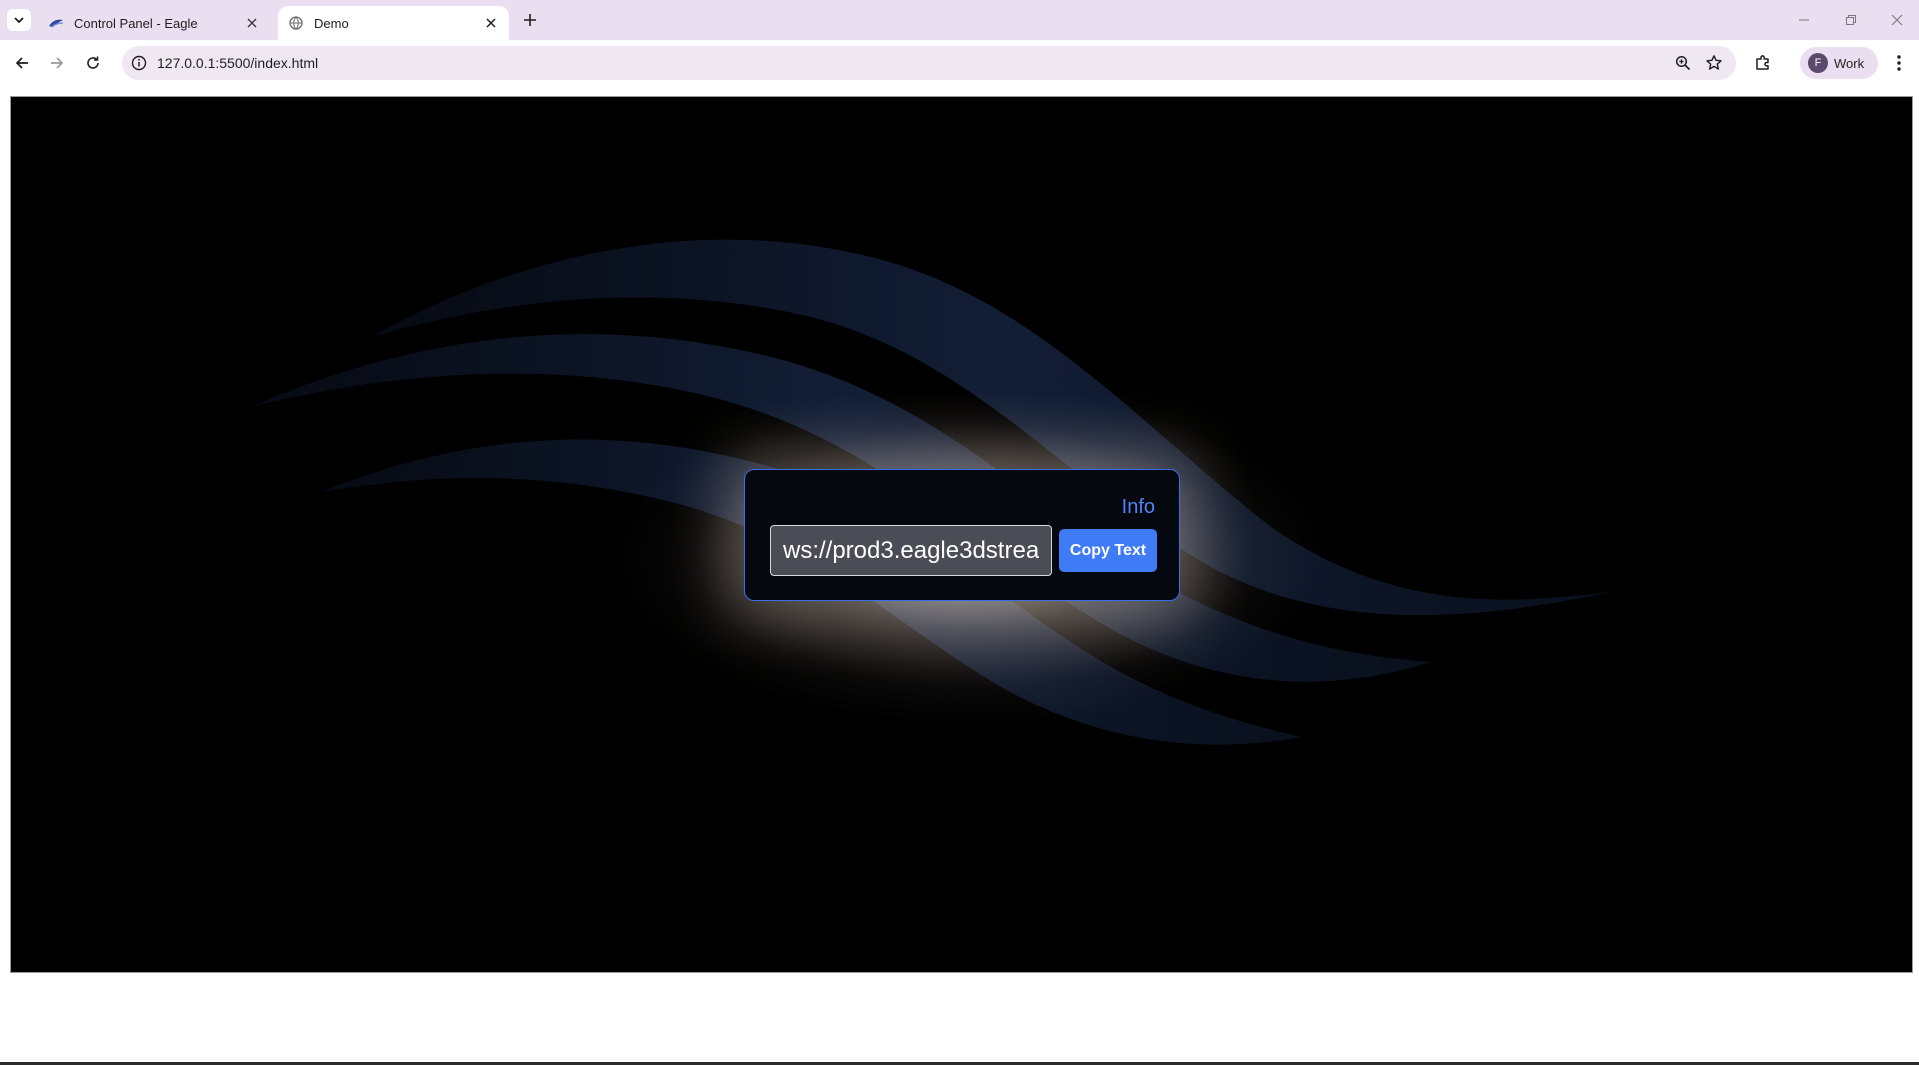 The height and width of the screenshot is (1065, 1919). I want to click on forward-button, so click(57, 63).